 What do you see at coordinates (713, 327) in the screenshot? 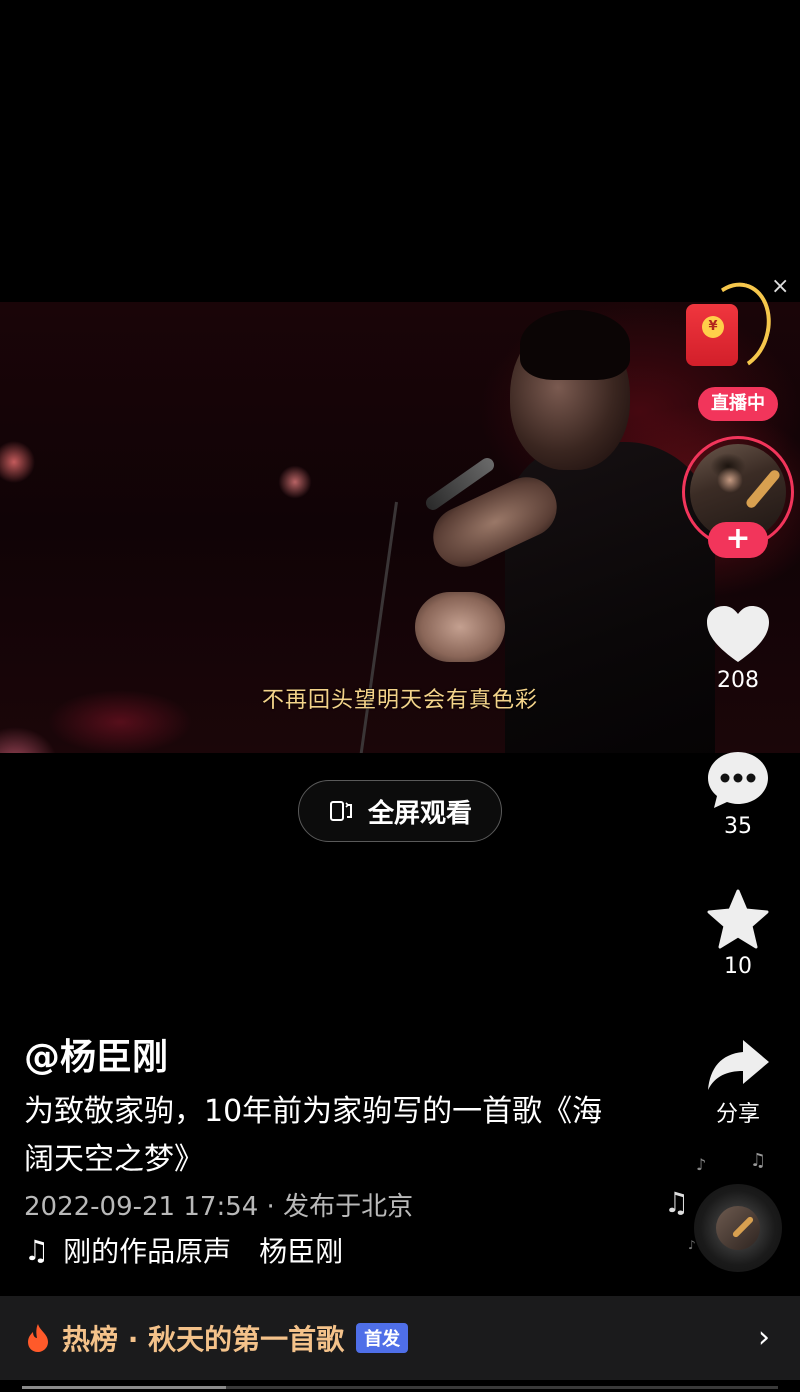
I see `red-packet-coin: ¥` at bounding box center [713, 327].